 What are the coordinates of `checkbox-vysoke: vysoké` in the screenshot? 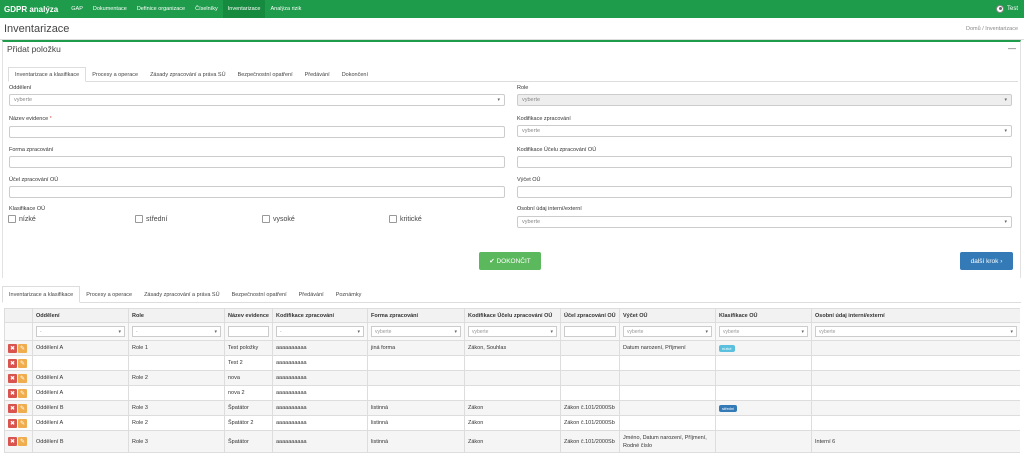 It's located at (325, 219).